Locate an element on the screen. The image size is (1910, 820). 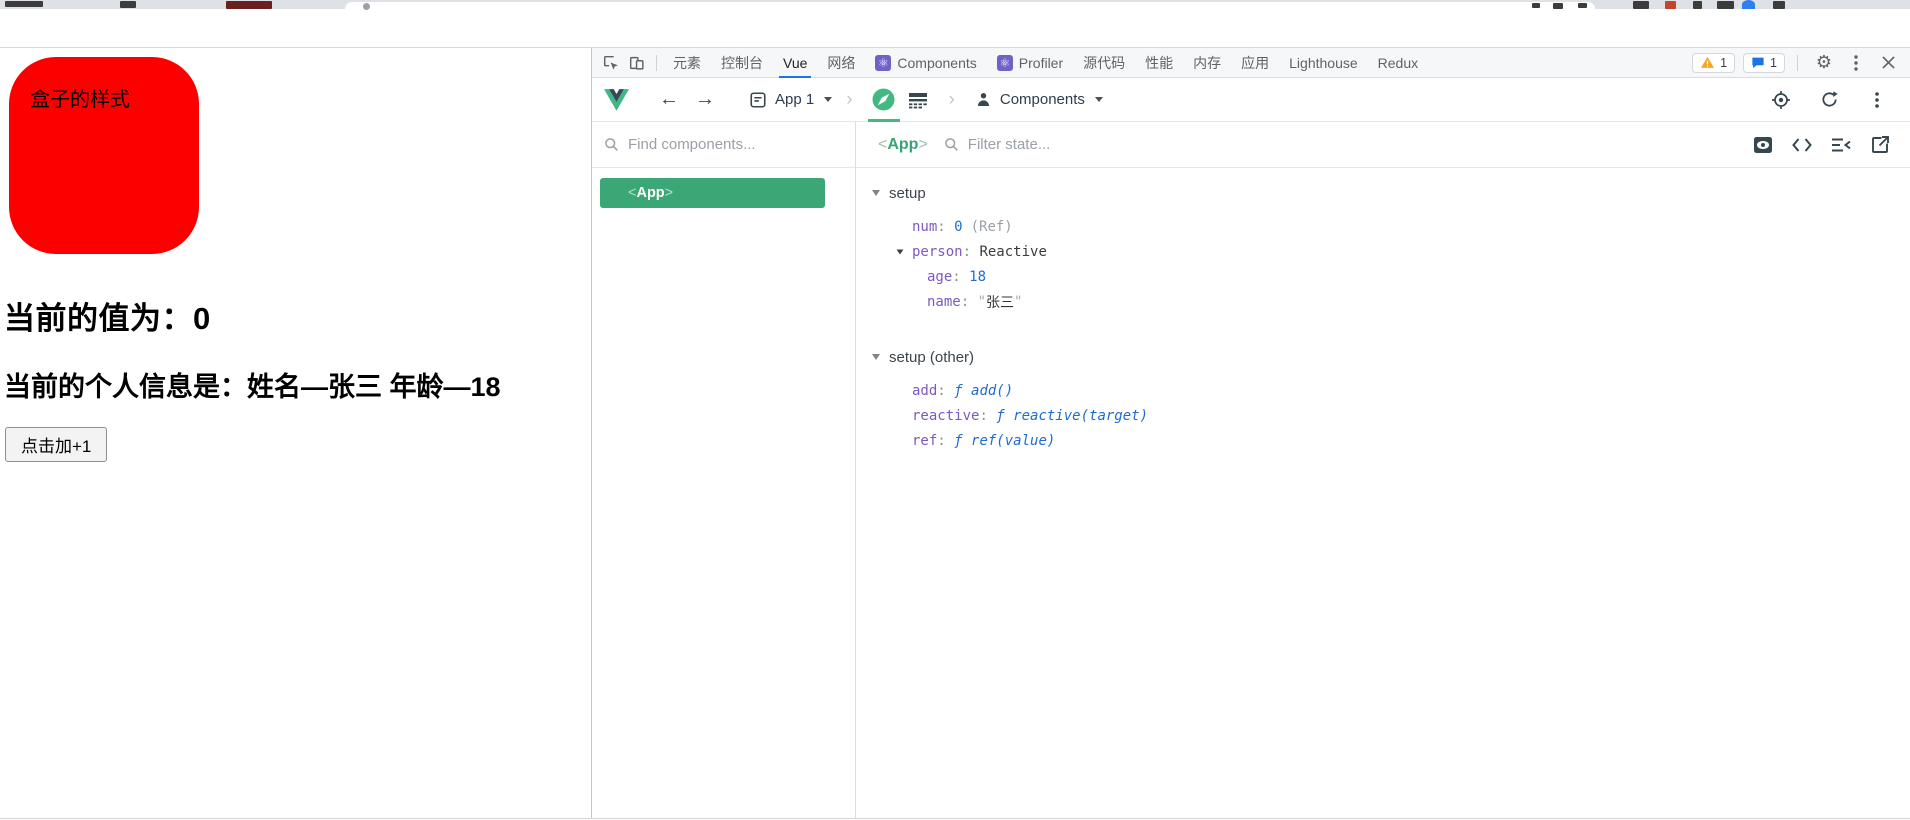
devtools-tab-console: 控制台 is located at coordinates (742, 63).